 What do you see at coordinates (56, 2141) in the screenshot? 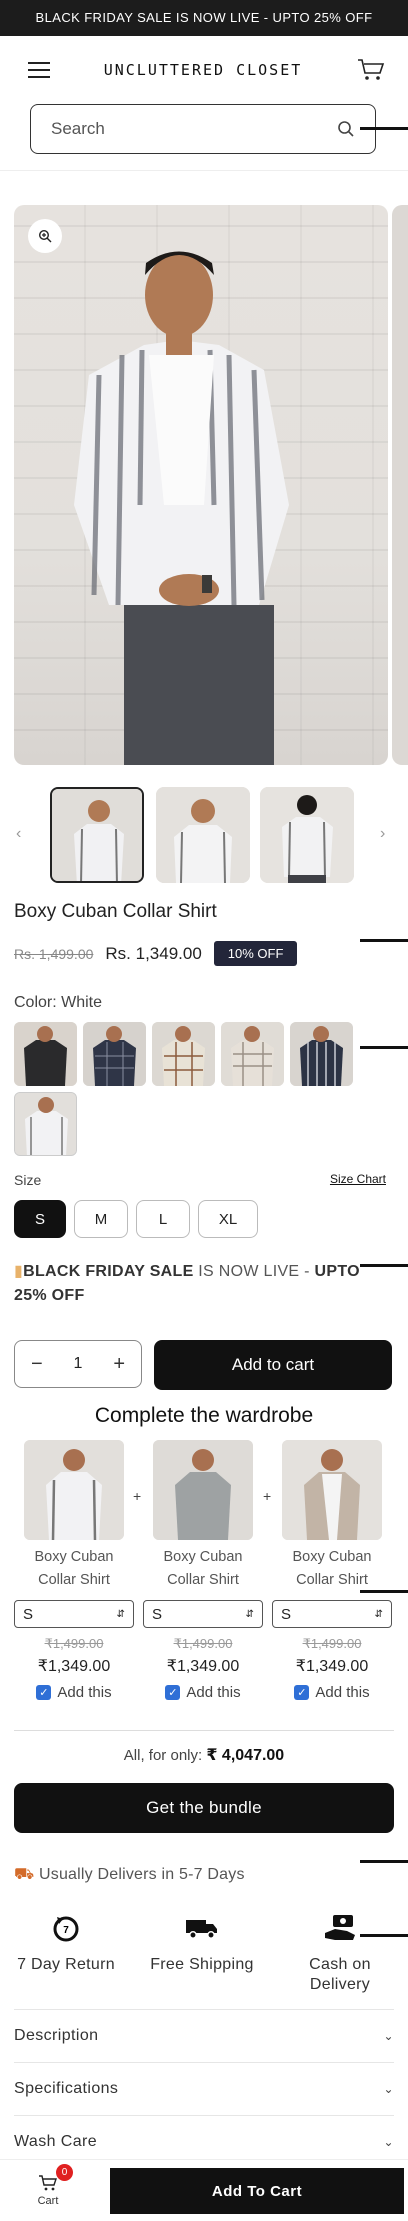
I see `accordion-label: Wash Care` at bounding box center [56, 2141].